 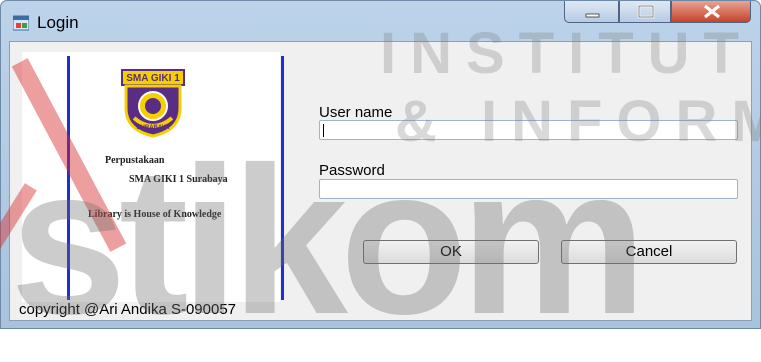 I want to click on close-button, so click(x=711, y=12).